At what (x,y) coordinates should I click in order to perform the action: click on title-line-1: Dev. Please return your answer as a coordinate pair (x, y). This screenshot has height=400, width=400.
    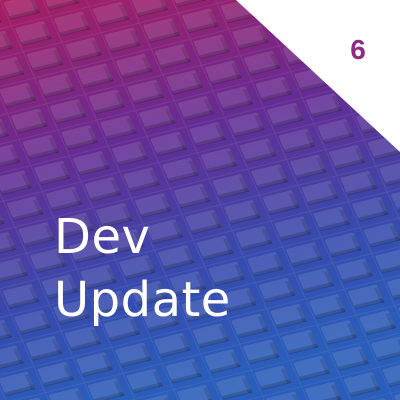
    Looking at the image, I should click on (102, 237).